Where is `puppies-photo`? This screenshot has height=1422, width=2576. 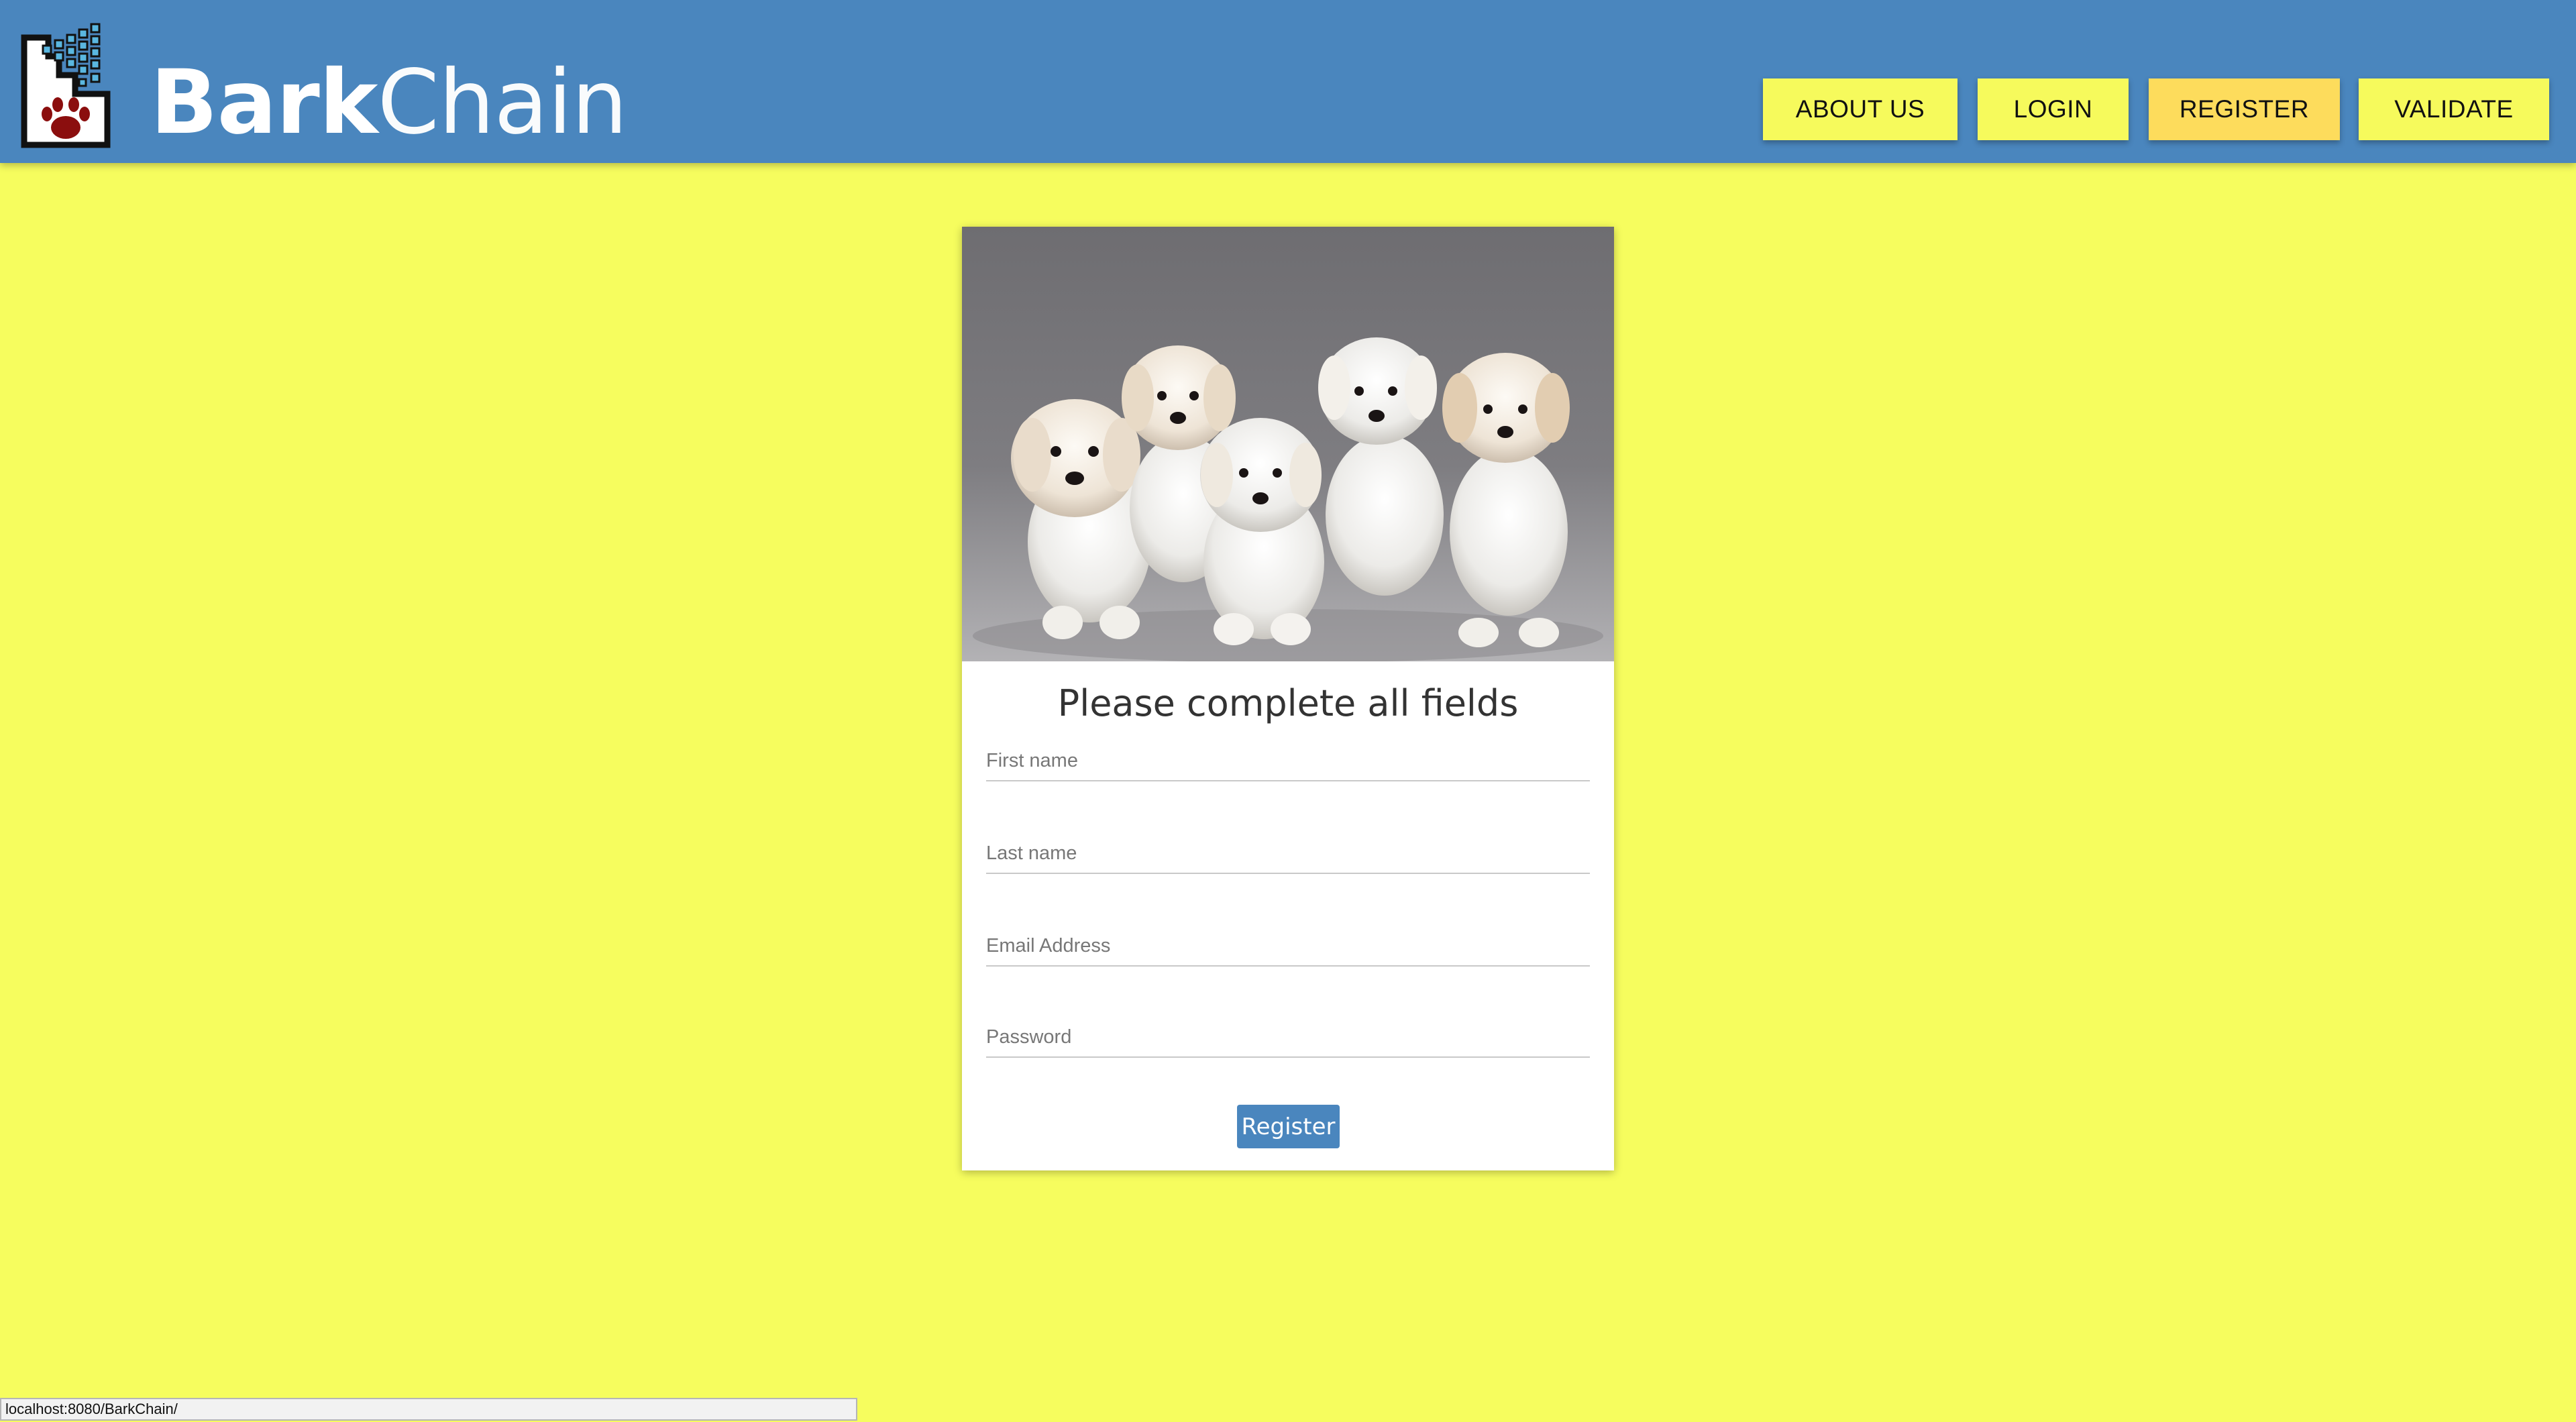 puppies-photo is located at coordinates (1288, 444).